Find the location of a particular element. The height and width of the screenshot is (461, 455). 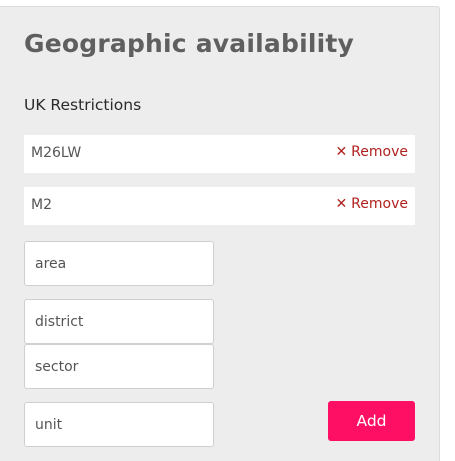

sector-field is located at coordinates (119, 366).